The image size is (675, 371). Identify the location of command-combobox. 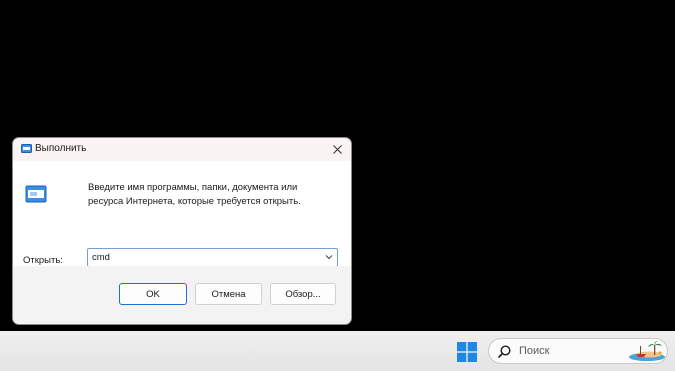
(212, 257).